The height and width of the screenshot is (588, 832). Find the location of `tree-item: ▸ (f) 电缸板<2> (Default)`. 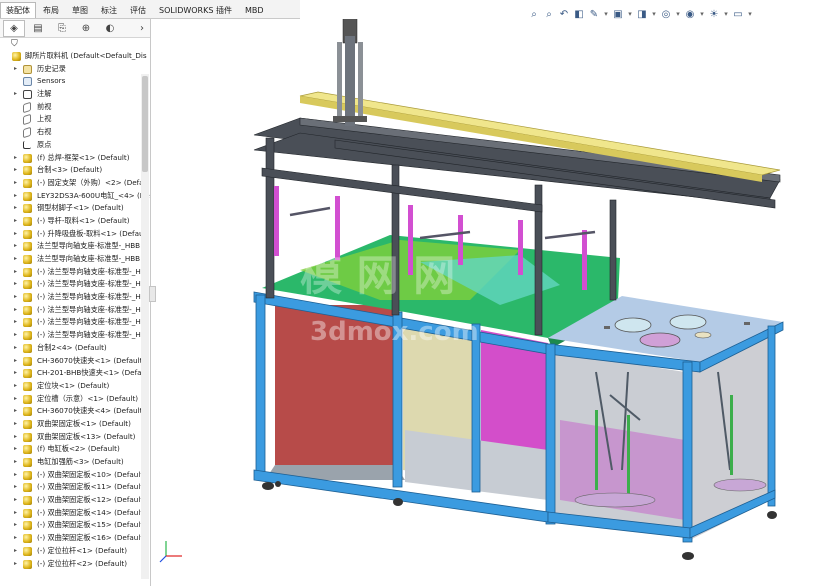

tree-item: ▸ (f) 电缸板<2> (Default) is located at coordinates (75, 449).